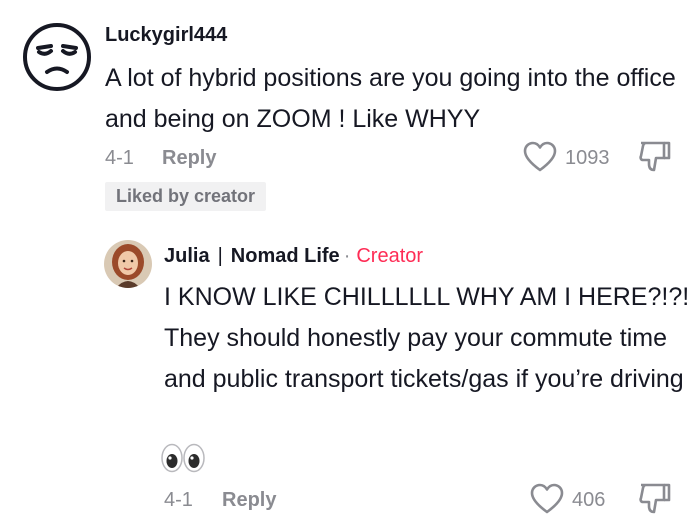 The height and width of the screenshot is (526, 700). I want to click on reply-like-button, so click(547, 499).